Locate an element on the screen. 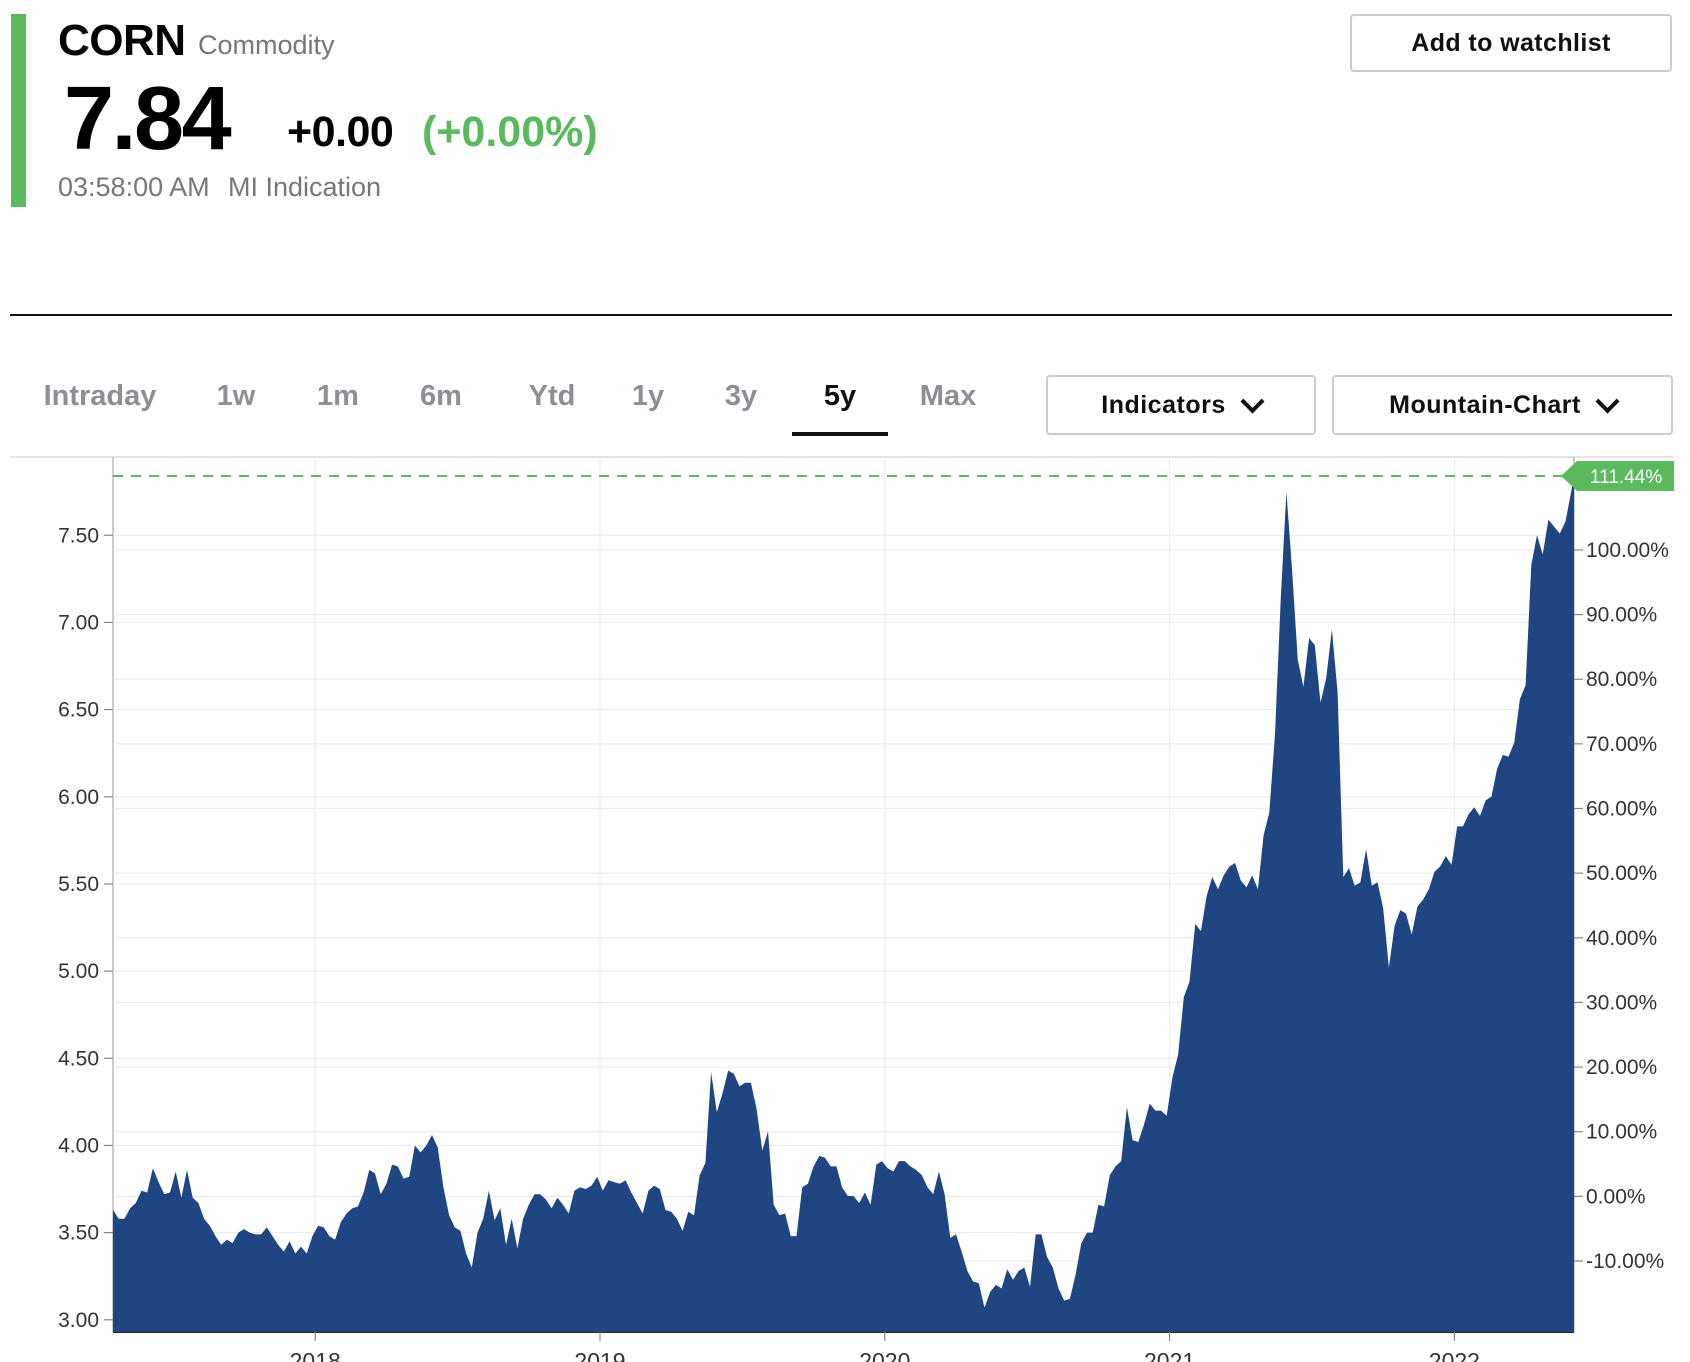 The height and width of the screenshot is (1362, 1690). y-tick-label: 4.00 is located at coordinates (78, 1145).